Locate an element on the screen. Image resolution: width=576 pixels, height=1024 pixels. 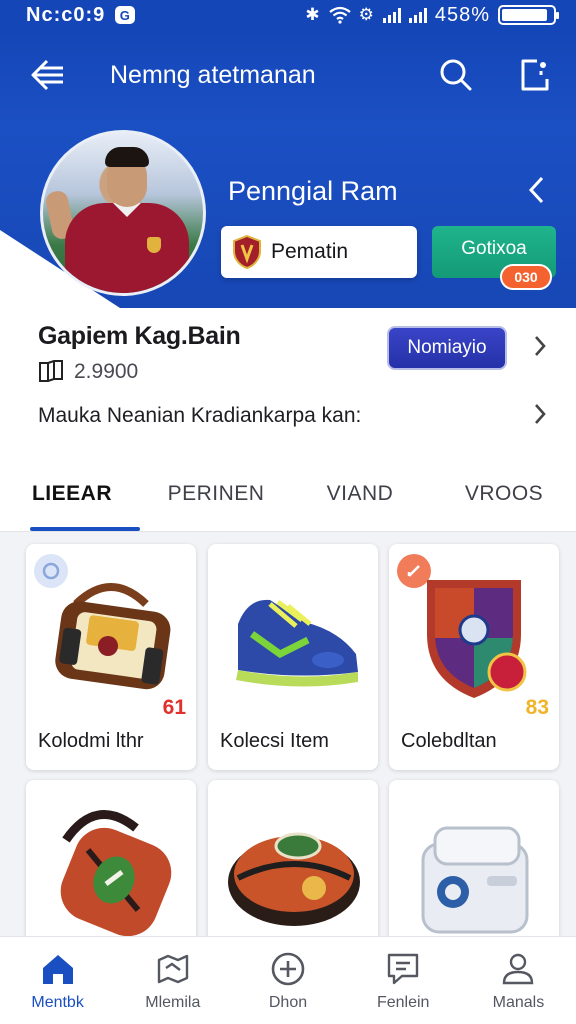
tab-perinen: PERINEN is located at coordinates (216, 493).